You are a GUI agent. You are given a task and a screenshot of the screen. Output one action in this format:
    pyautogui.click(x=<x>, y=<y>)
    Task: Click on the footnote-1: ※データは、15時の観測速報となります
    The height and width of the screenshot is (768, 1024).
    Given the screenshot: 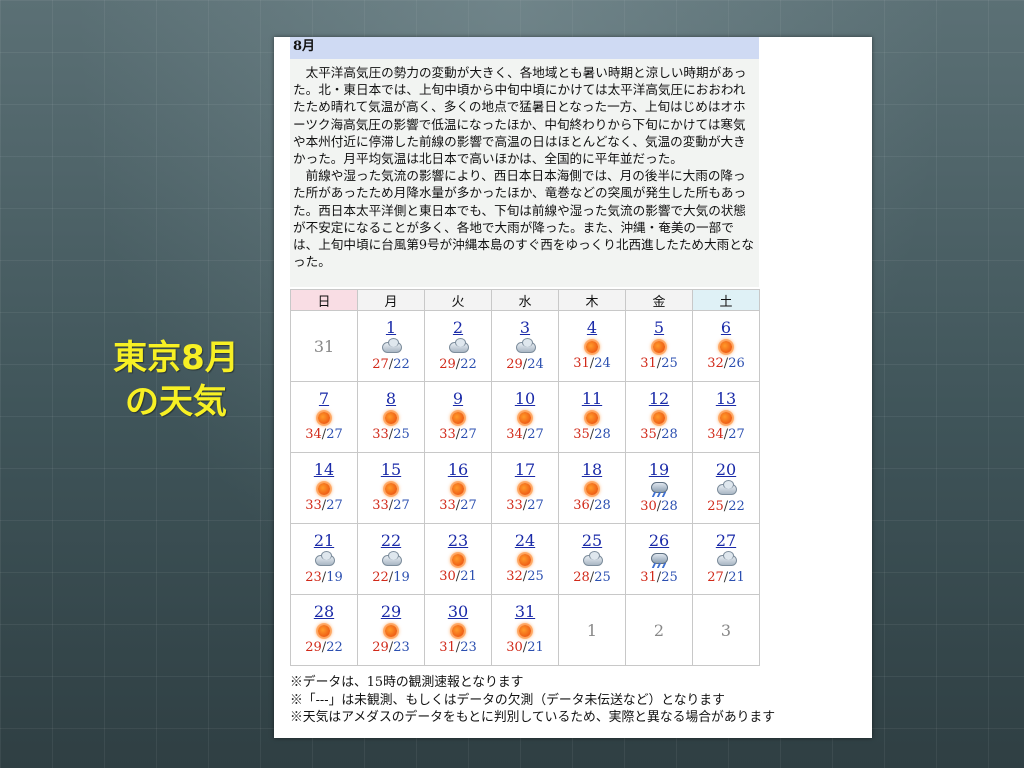 What is the action you would take?
    pyautogui.click(x=407, y=682)
    